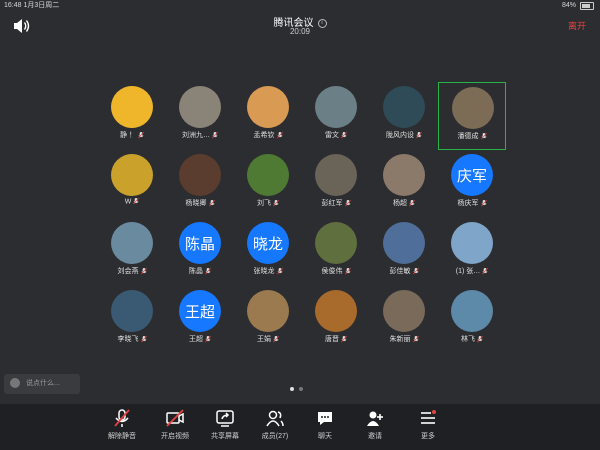  Describe the element at coordinates (300, 26) in the screenshot. I see `meeting-header: 腾讯会议 i 20:09 离开` at that location.